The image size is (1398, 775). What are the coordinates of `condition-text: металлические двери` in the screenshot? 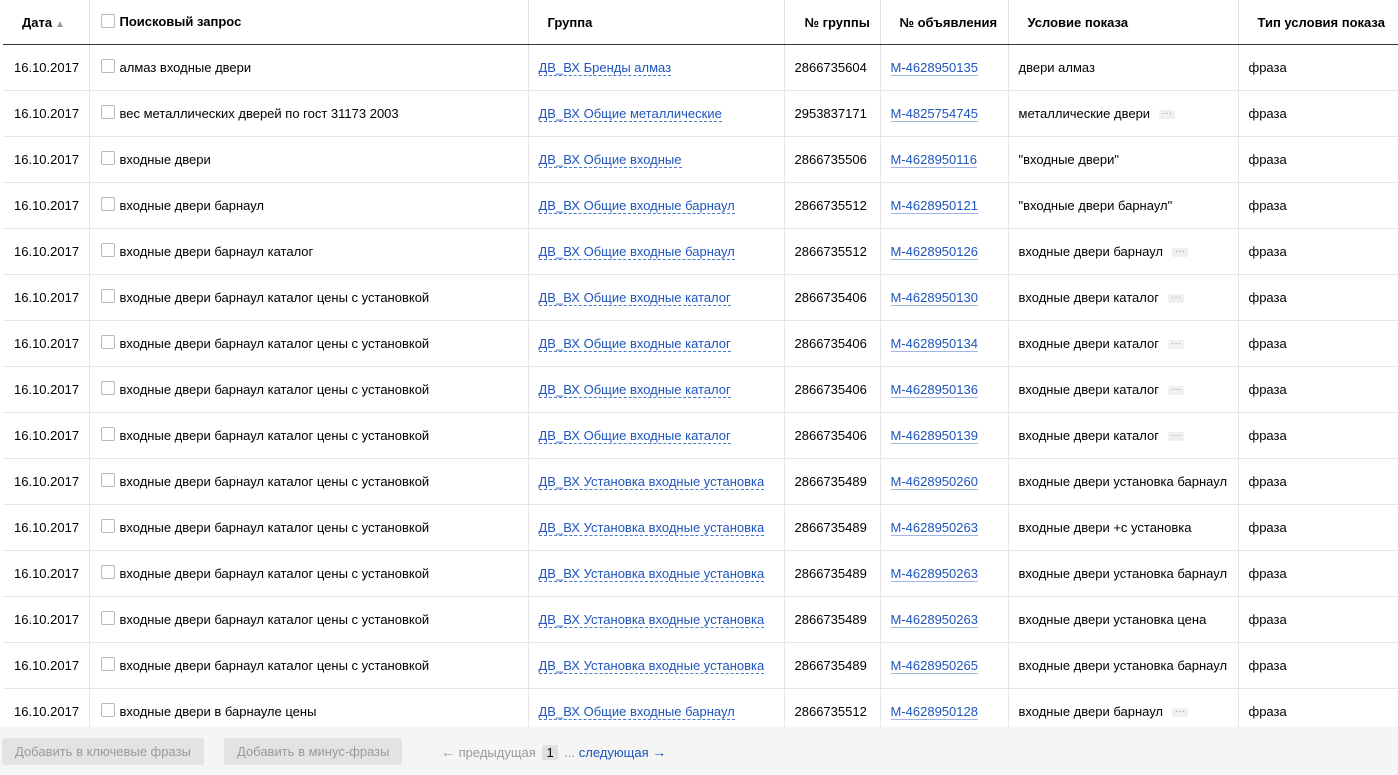 It's located at (1084, 113).